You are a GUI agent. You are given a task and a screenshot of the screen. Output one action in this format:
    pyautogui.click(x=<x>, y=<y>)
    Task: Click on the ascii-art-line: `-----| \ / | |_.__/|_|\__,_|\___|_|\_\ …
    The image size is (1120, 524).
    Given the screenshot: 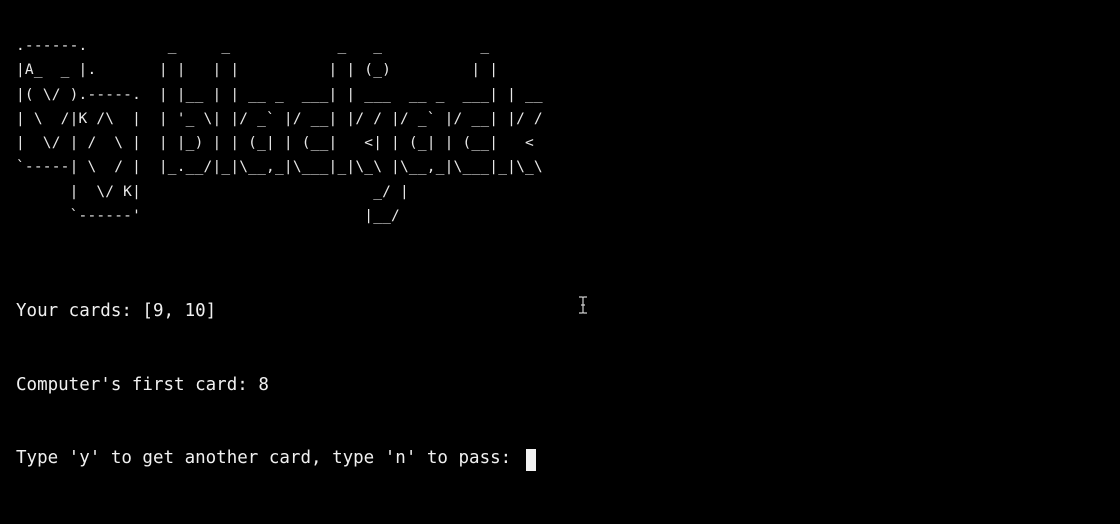 What is the action you would take?
    pyautogui.click(x=279, y=167)
    